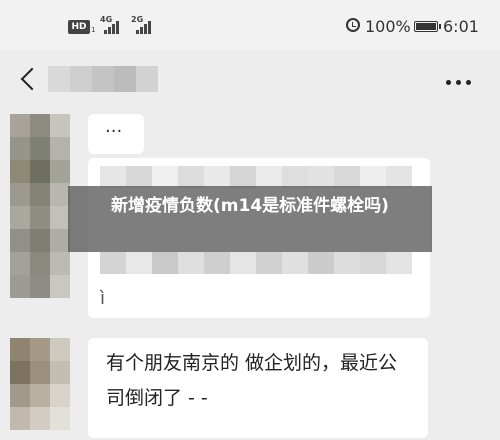  What do you see at coordinates (461, 26) in the screenshot?
I see `status-time: 6:01` at bounding box center [461, 26].